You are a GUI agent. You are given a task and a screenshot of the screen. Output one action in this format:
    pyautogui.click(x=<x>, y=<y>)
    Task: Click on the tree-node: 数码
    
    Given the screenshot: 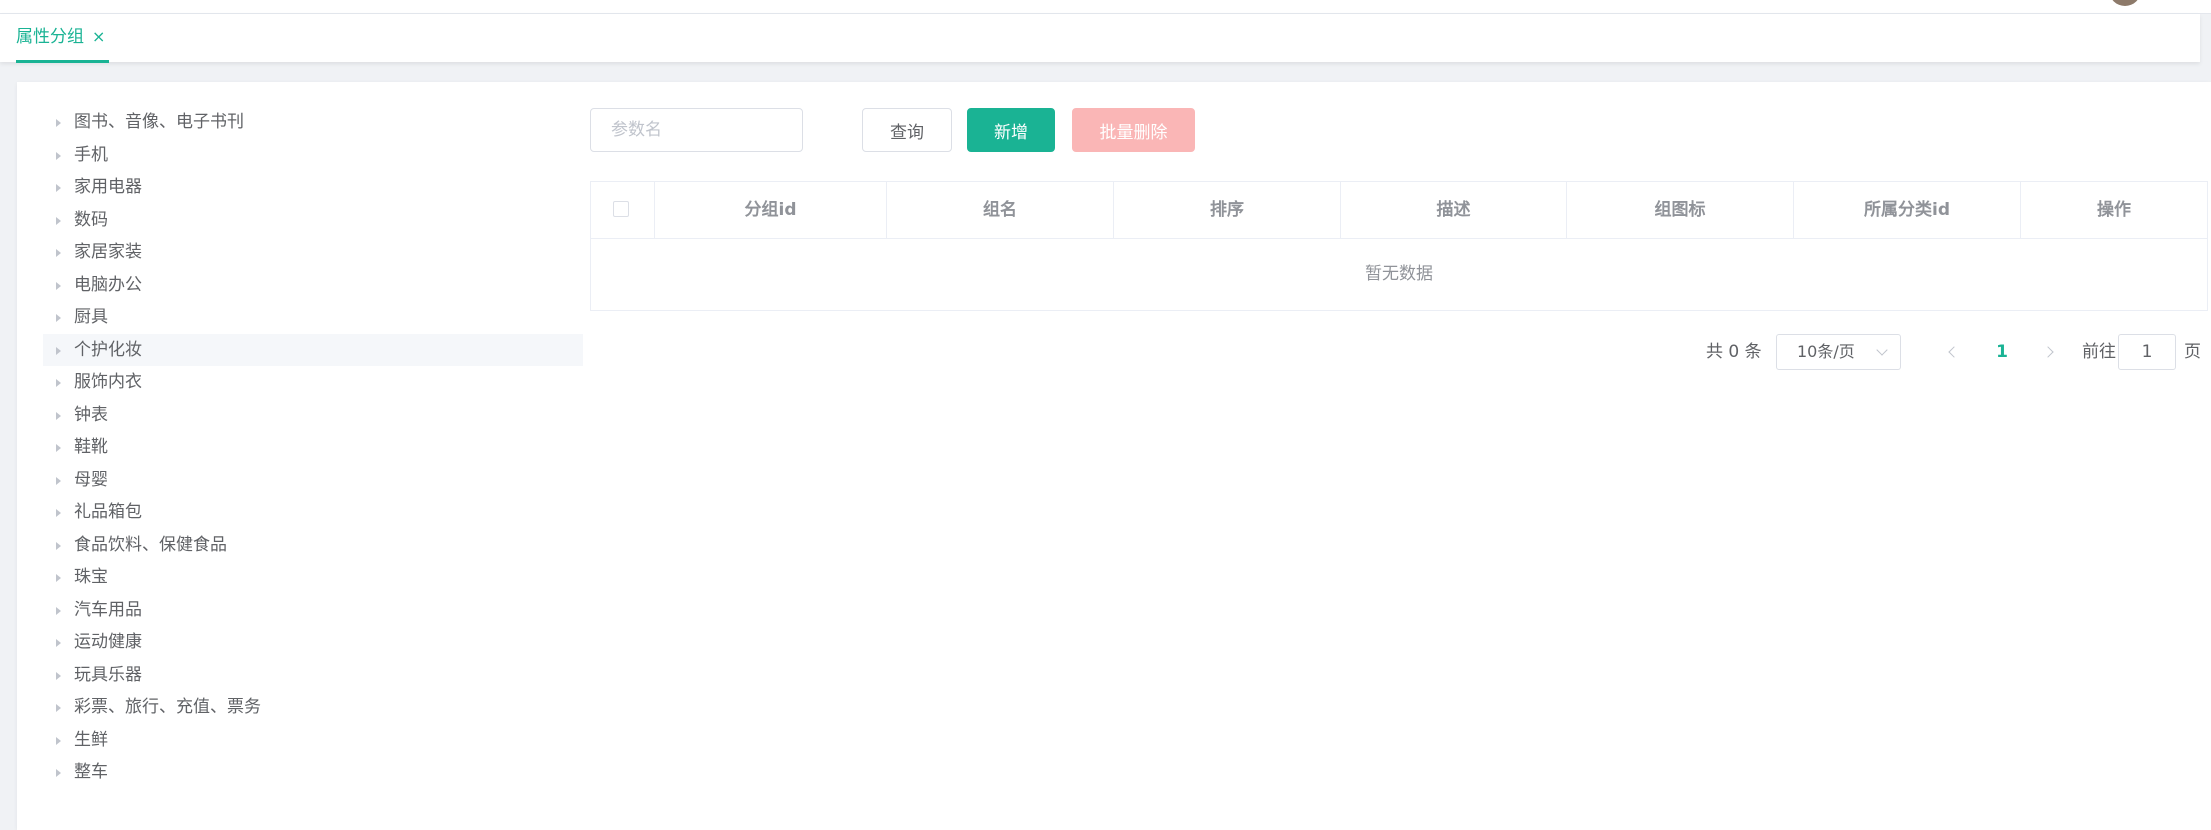 What is the action you would take?
    pyautogui.click(x=313, y=220)
    